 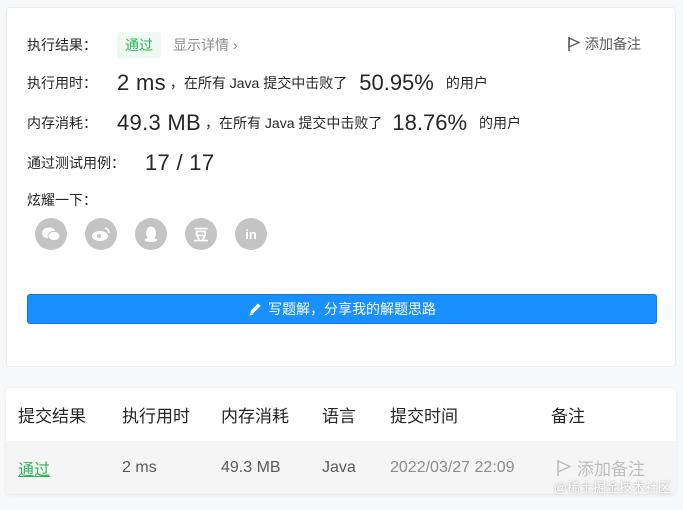 I want to click on write-solution-label: 写题解，分享我的解题思路, so click(x=352, y=309).